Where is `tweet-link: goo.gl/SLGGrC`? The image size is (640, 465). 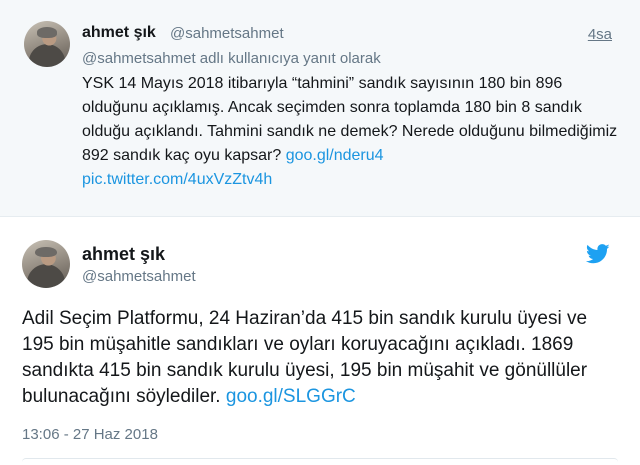 tweet-link: goo.gl/SLGGrC is located at coordinates (291, 396).